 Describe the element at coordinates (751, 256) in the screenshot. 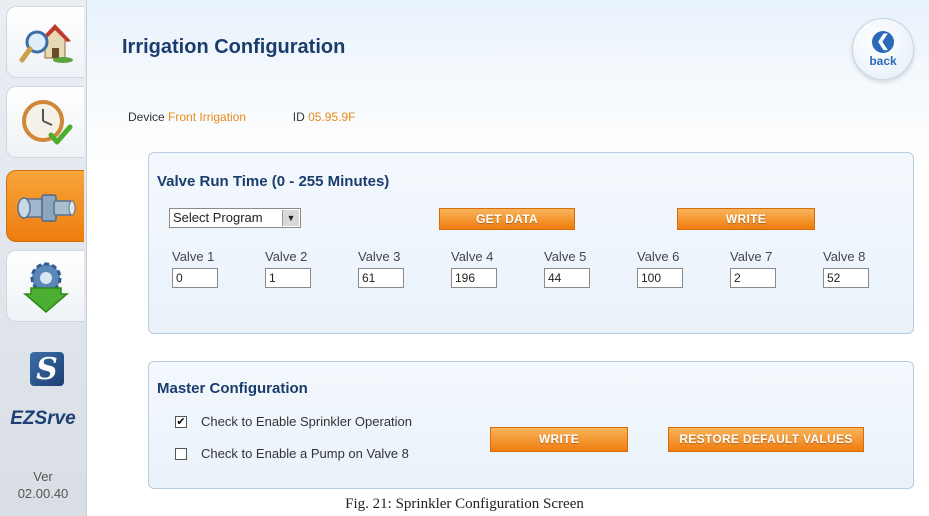

I see `valve-label: Valve 7` at that location.